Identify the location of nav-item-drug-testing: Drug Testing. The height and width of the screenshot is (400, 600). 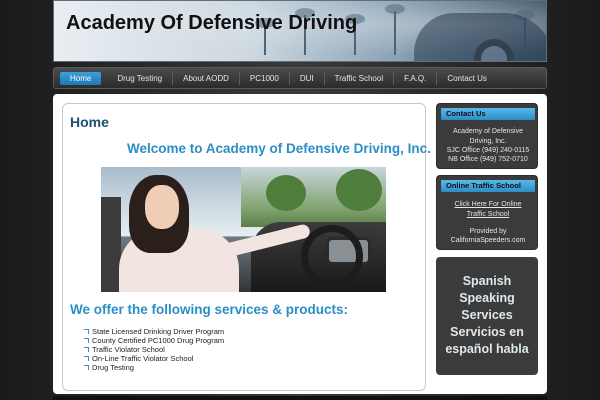
(140, 78).